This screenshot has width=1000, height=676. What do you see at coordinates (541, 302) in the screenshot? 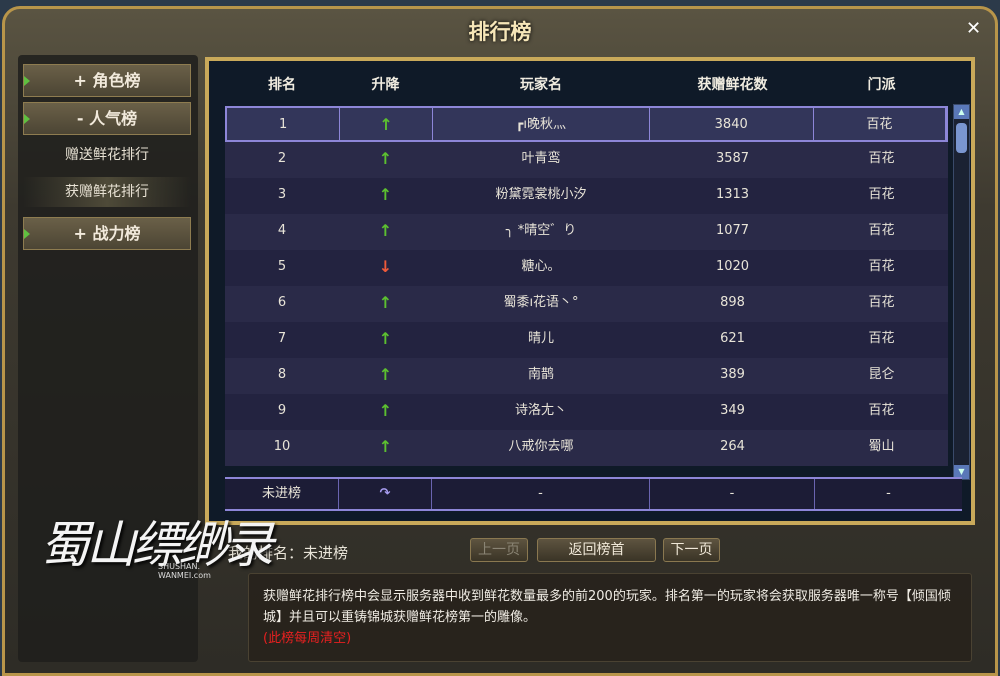
I see `player-name-cell: 蜀黍ı花语丶°` at bounding box center [541, 302].